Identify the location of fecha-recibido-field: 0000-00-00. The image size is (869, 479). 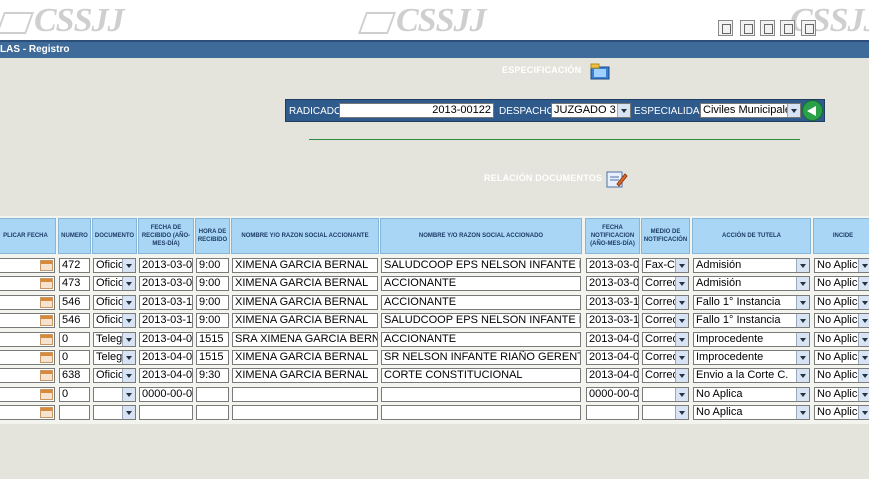
(166, 394).